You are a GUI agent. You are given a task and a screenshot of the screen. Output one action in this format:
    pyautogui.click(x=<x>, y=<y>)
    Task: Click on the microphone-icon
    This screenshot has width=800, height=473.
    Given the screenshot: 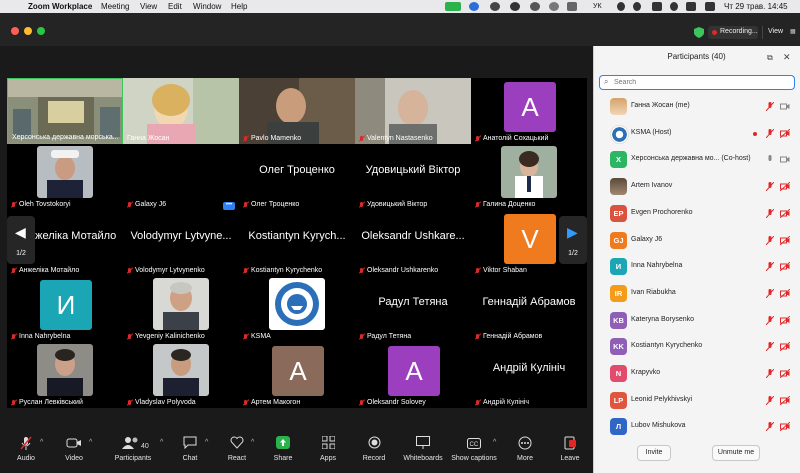 What is the action you would take?
    pyautogui.click(x=770, y=159)
    